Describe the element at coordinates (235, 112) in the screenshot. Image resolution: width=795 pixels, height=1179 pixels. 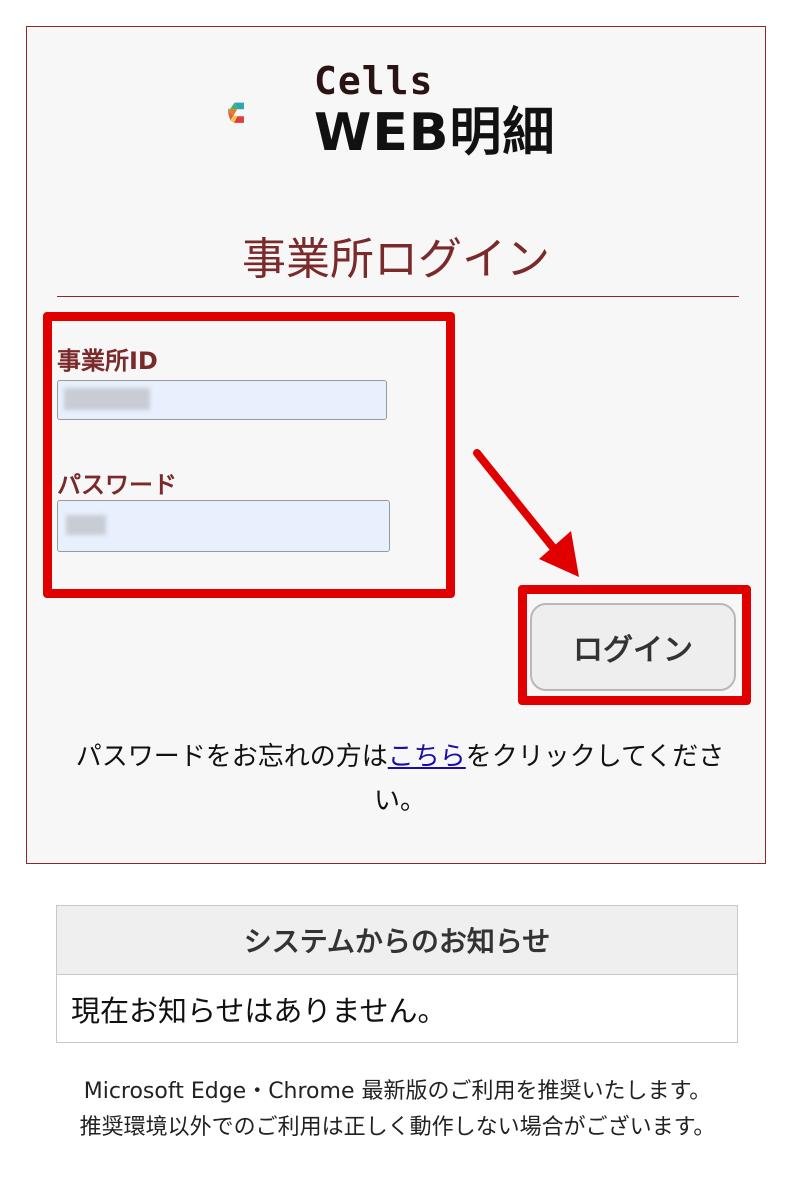
I see `cells-logo-icon` at that location.